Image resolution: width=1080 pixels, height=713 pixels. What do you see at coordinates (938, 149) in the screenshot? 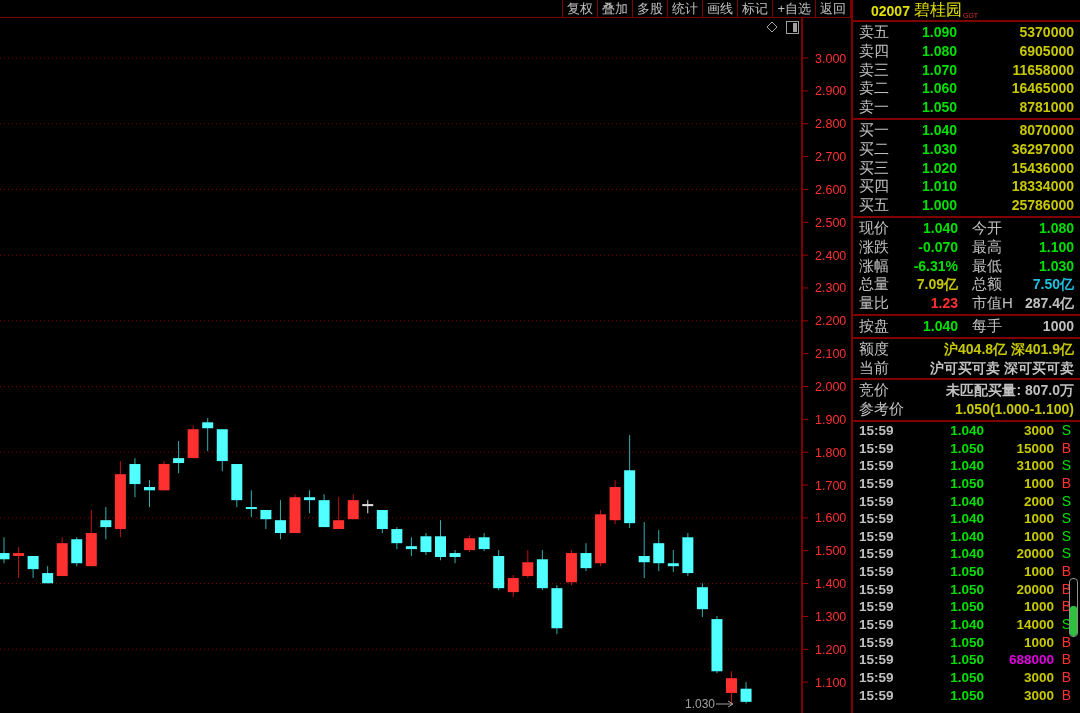
I see `order-price: 1.030` at bounding box center [938, 149].